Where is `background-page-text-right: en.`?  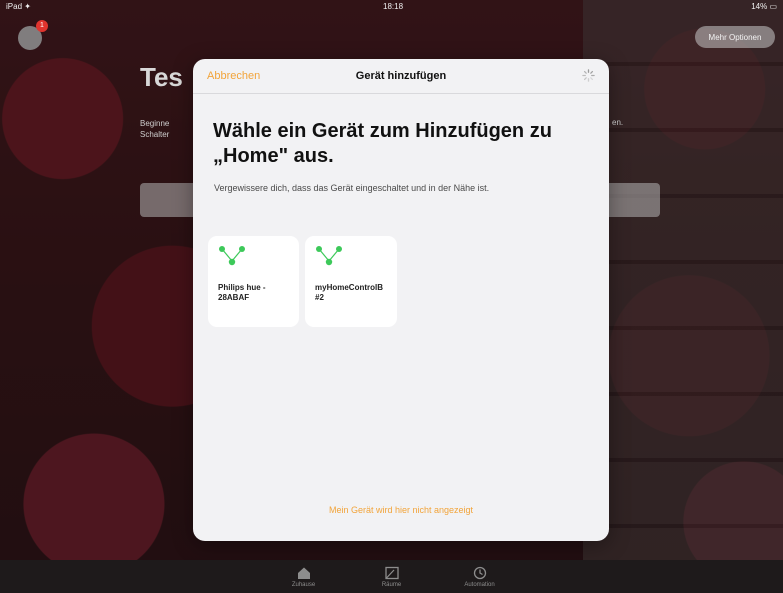
background-page-text-right: en. is located at coordinates (618, 122).